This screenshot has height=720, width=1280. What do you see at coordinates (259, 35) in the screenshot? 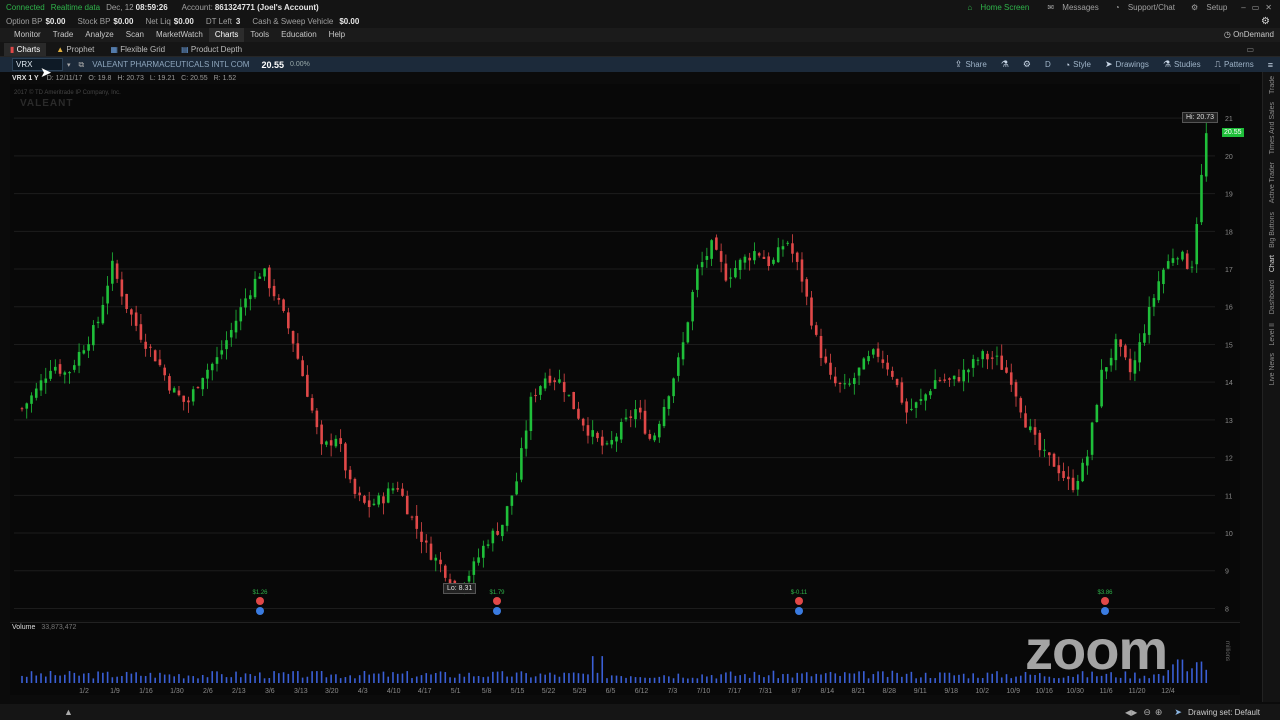
I see `menu-tools: Tools` at bounding box center [259, 35].